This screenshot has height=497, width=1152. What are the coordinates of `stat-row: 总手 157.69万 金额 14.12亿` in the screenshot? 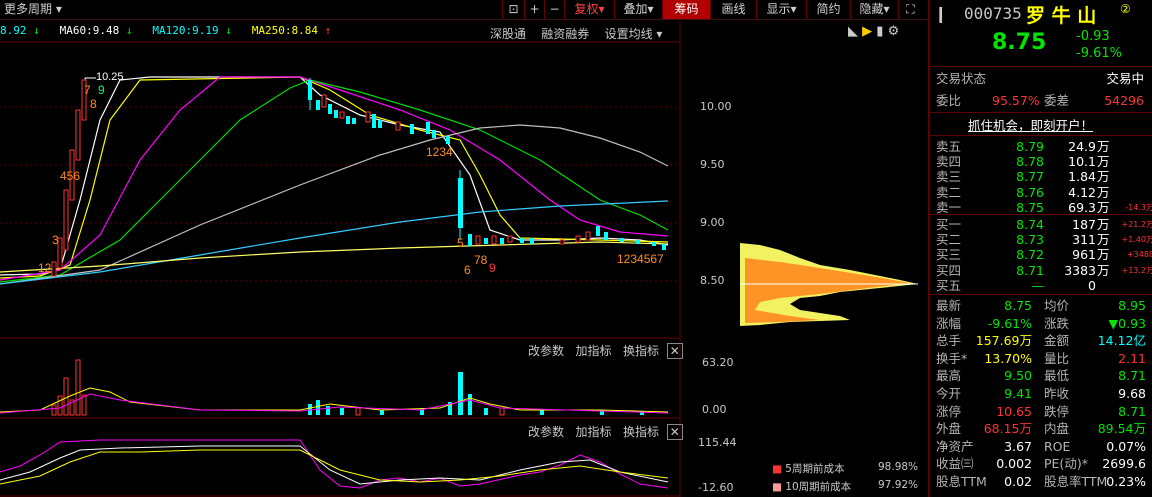 It's located at (1042, 340).